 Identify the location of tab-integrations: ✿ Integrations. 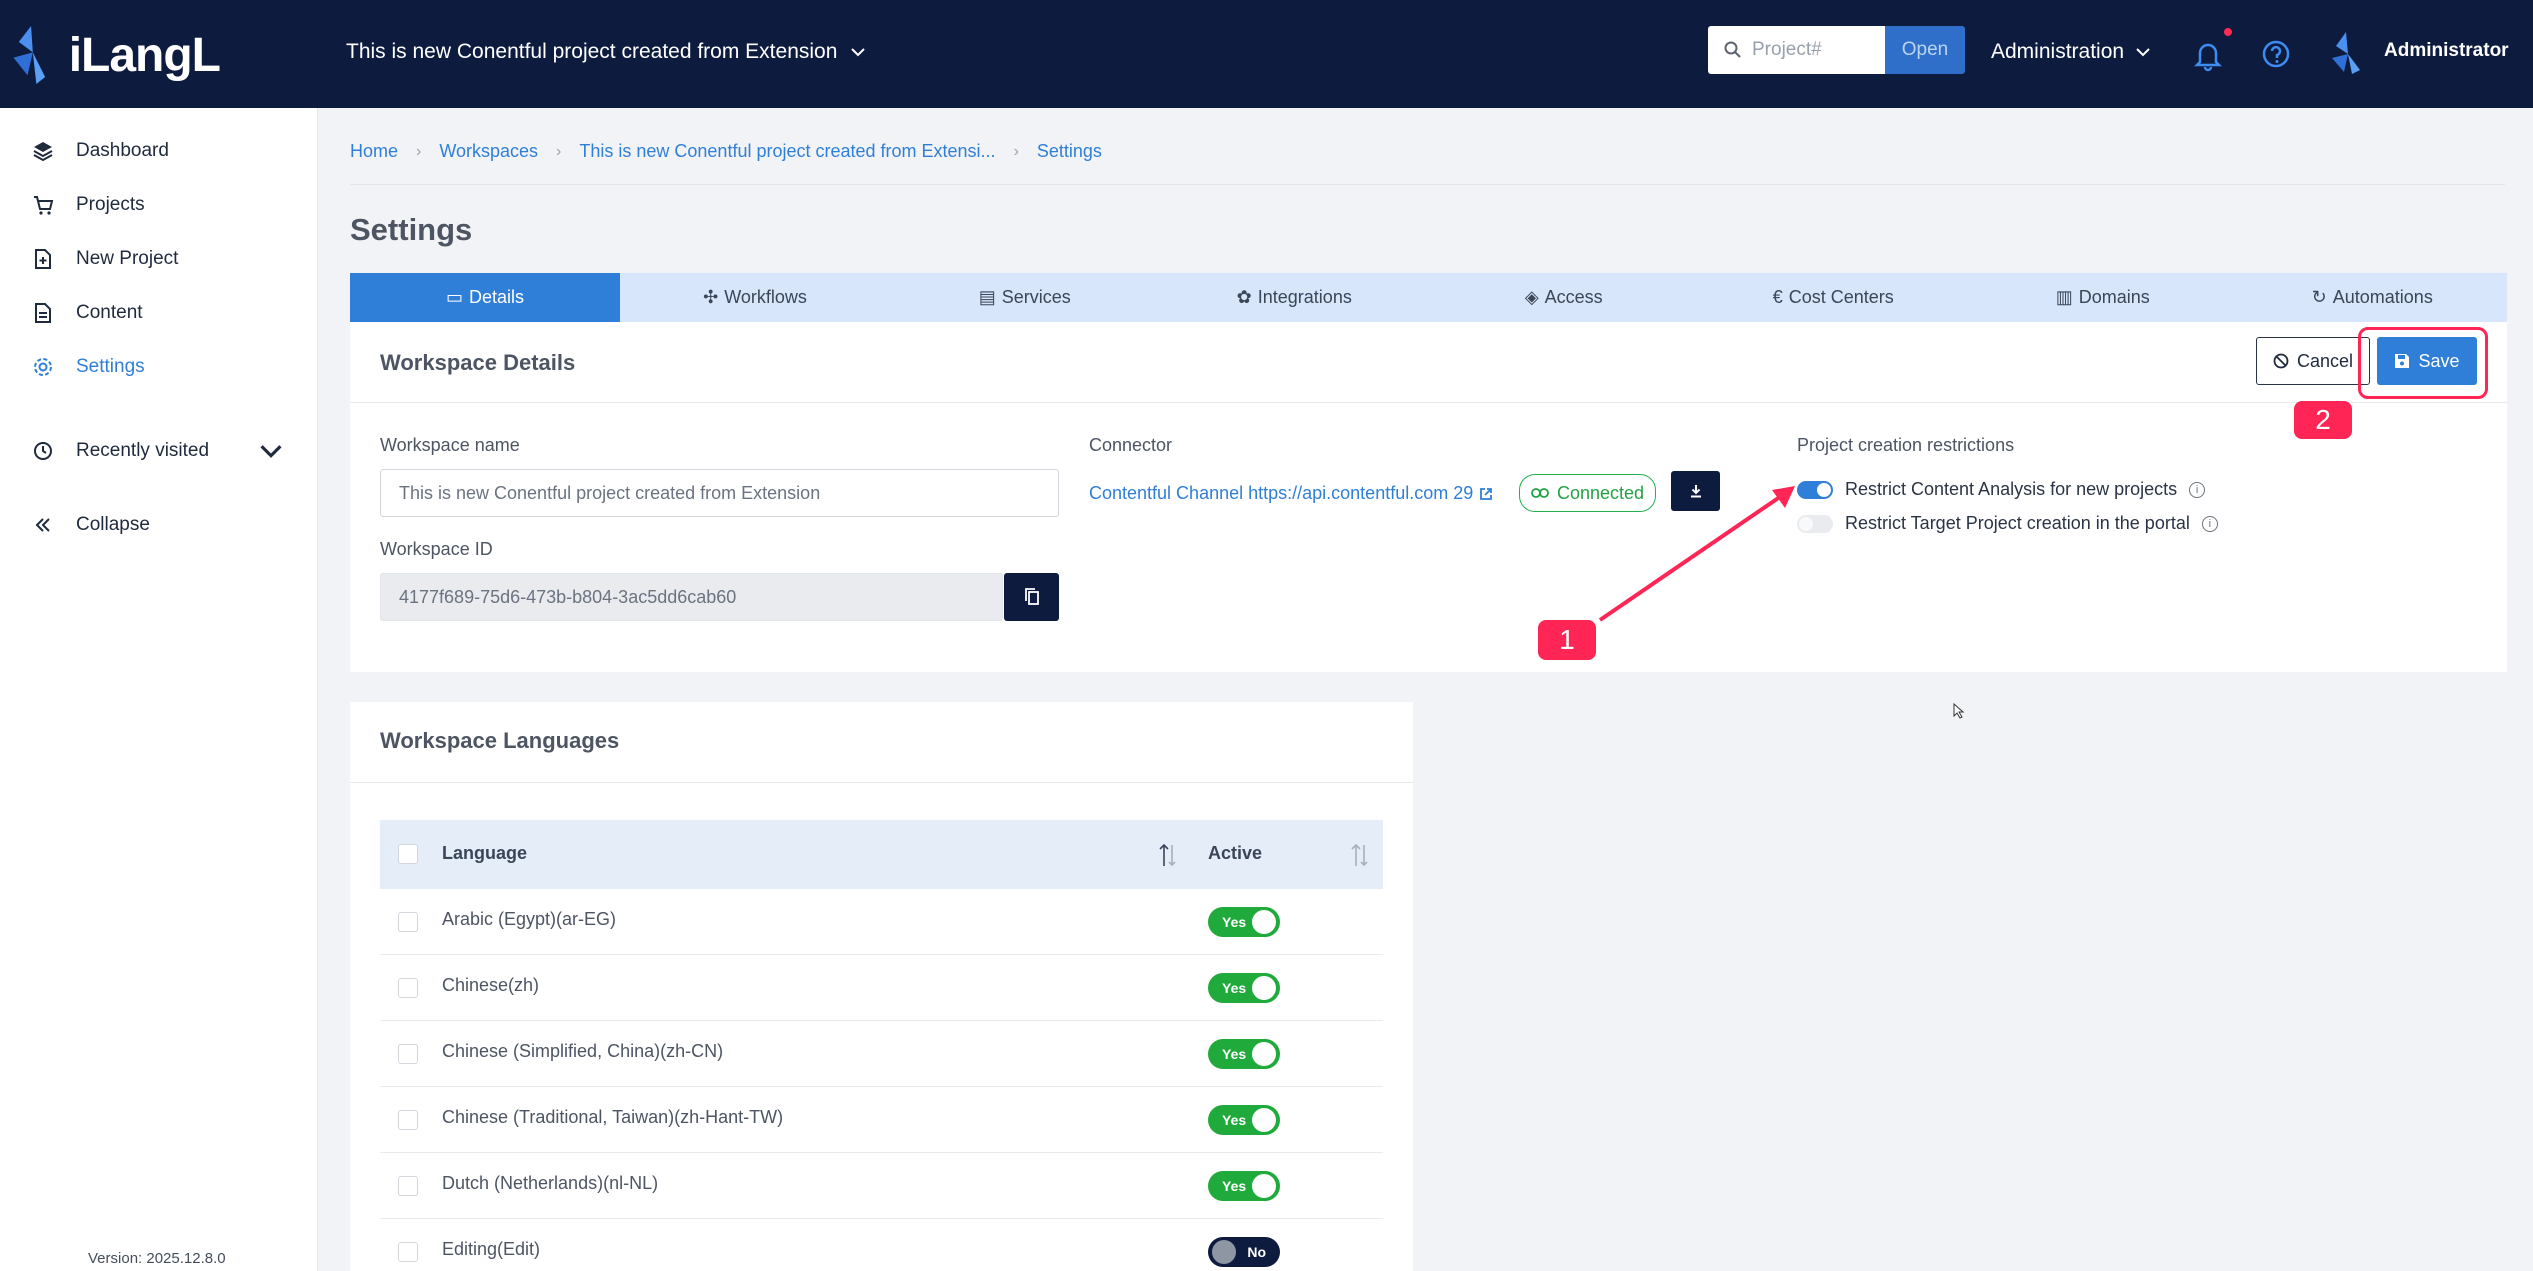
(1295, 297).